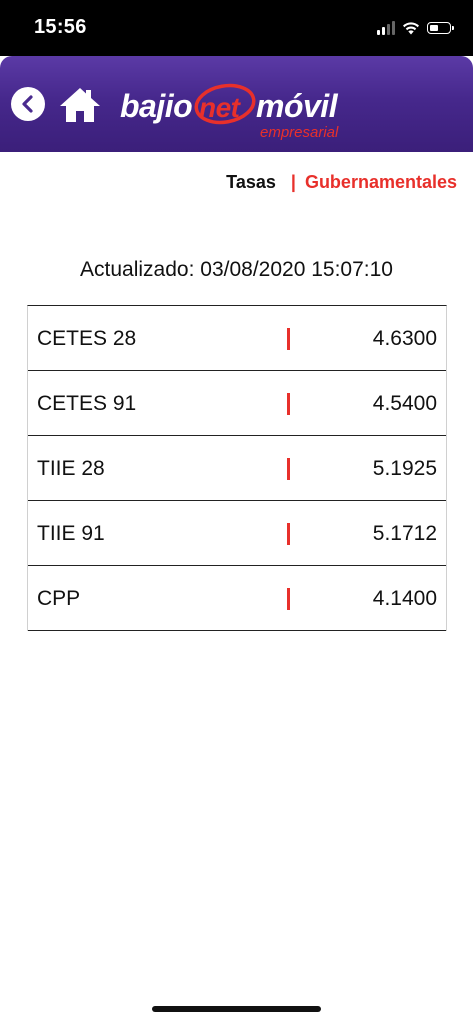 The height and width of the screenshot is (1024, 473). I want to click on rate-value: 4.1400, so click(404, 598).